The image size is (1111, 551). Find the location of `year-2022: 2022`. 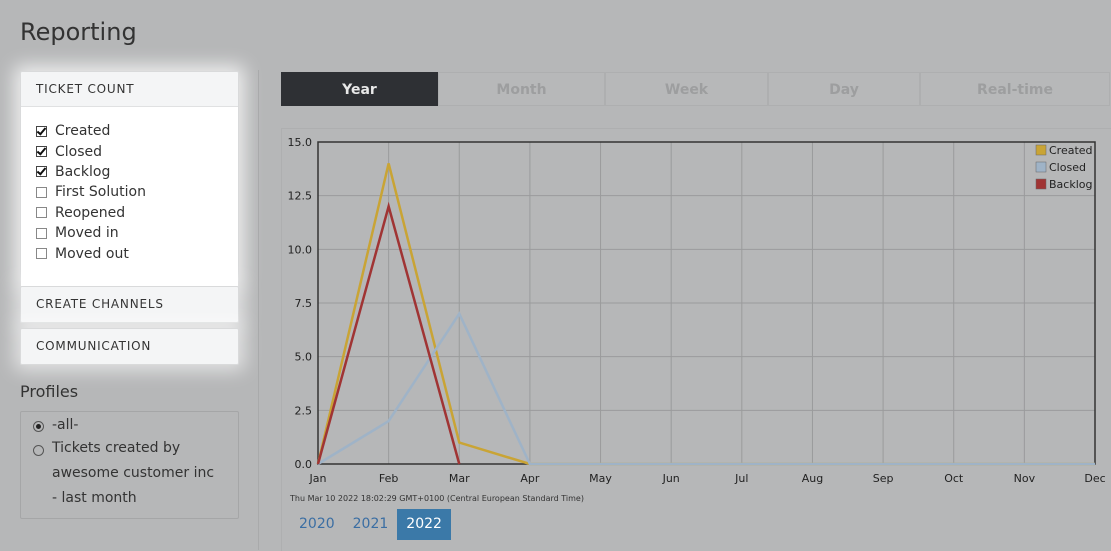

year-2022: 2022 is located at coordinates (424, 524).